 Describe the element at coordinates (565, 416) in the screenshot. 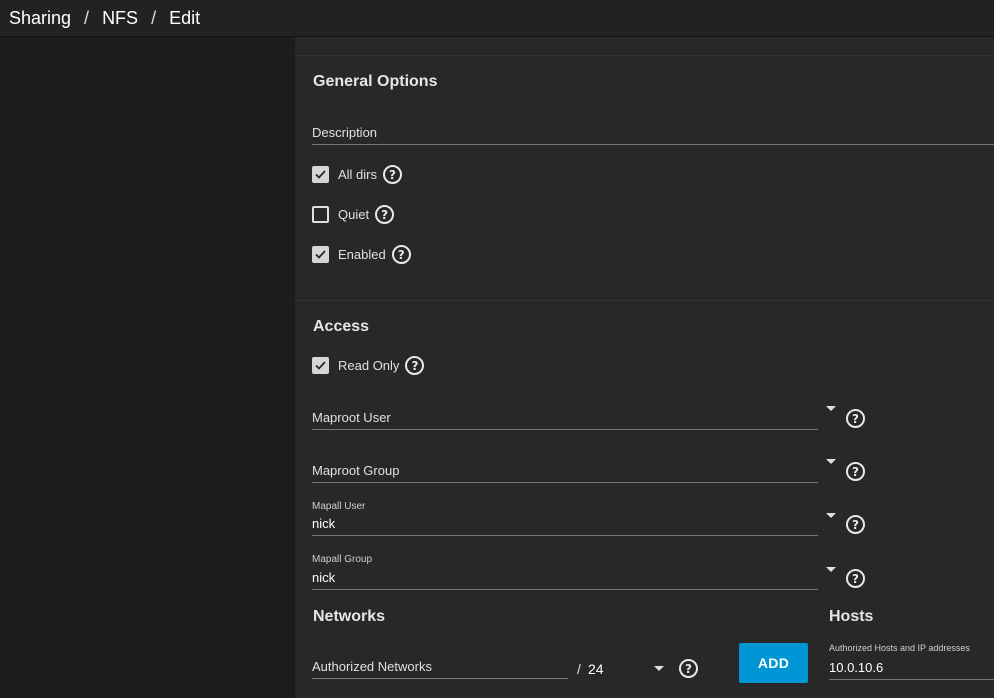

I see `maproot-user-select: Maproot User` at that location.